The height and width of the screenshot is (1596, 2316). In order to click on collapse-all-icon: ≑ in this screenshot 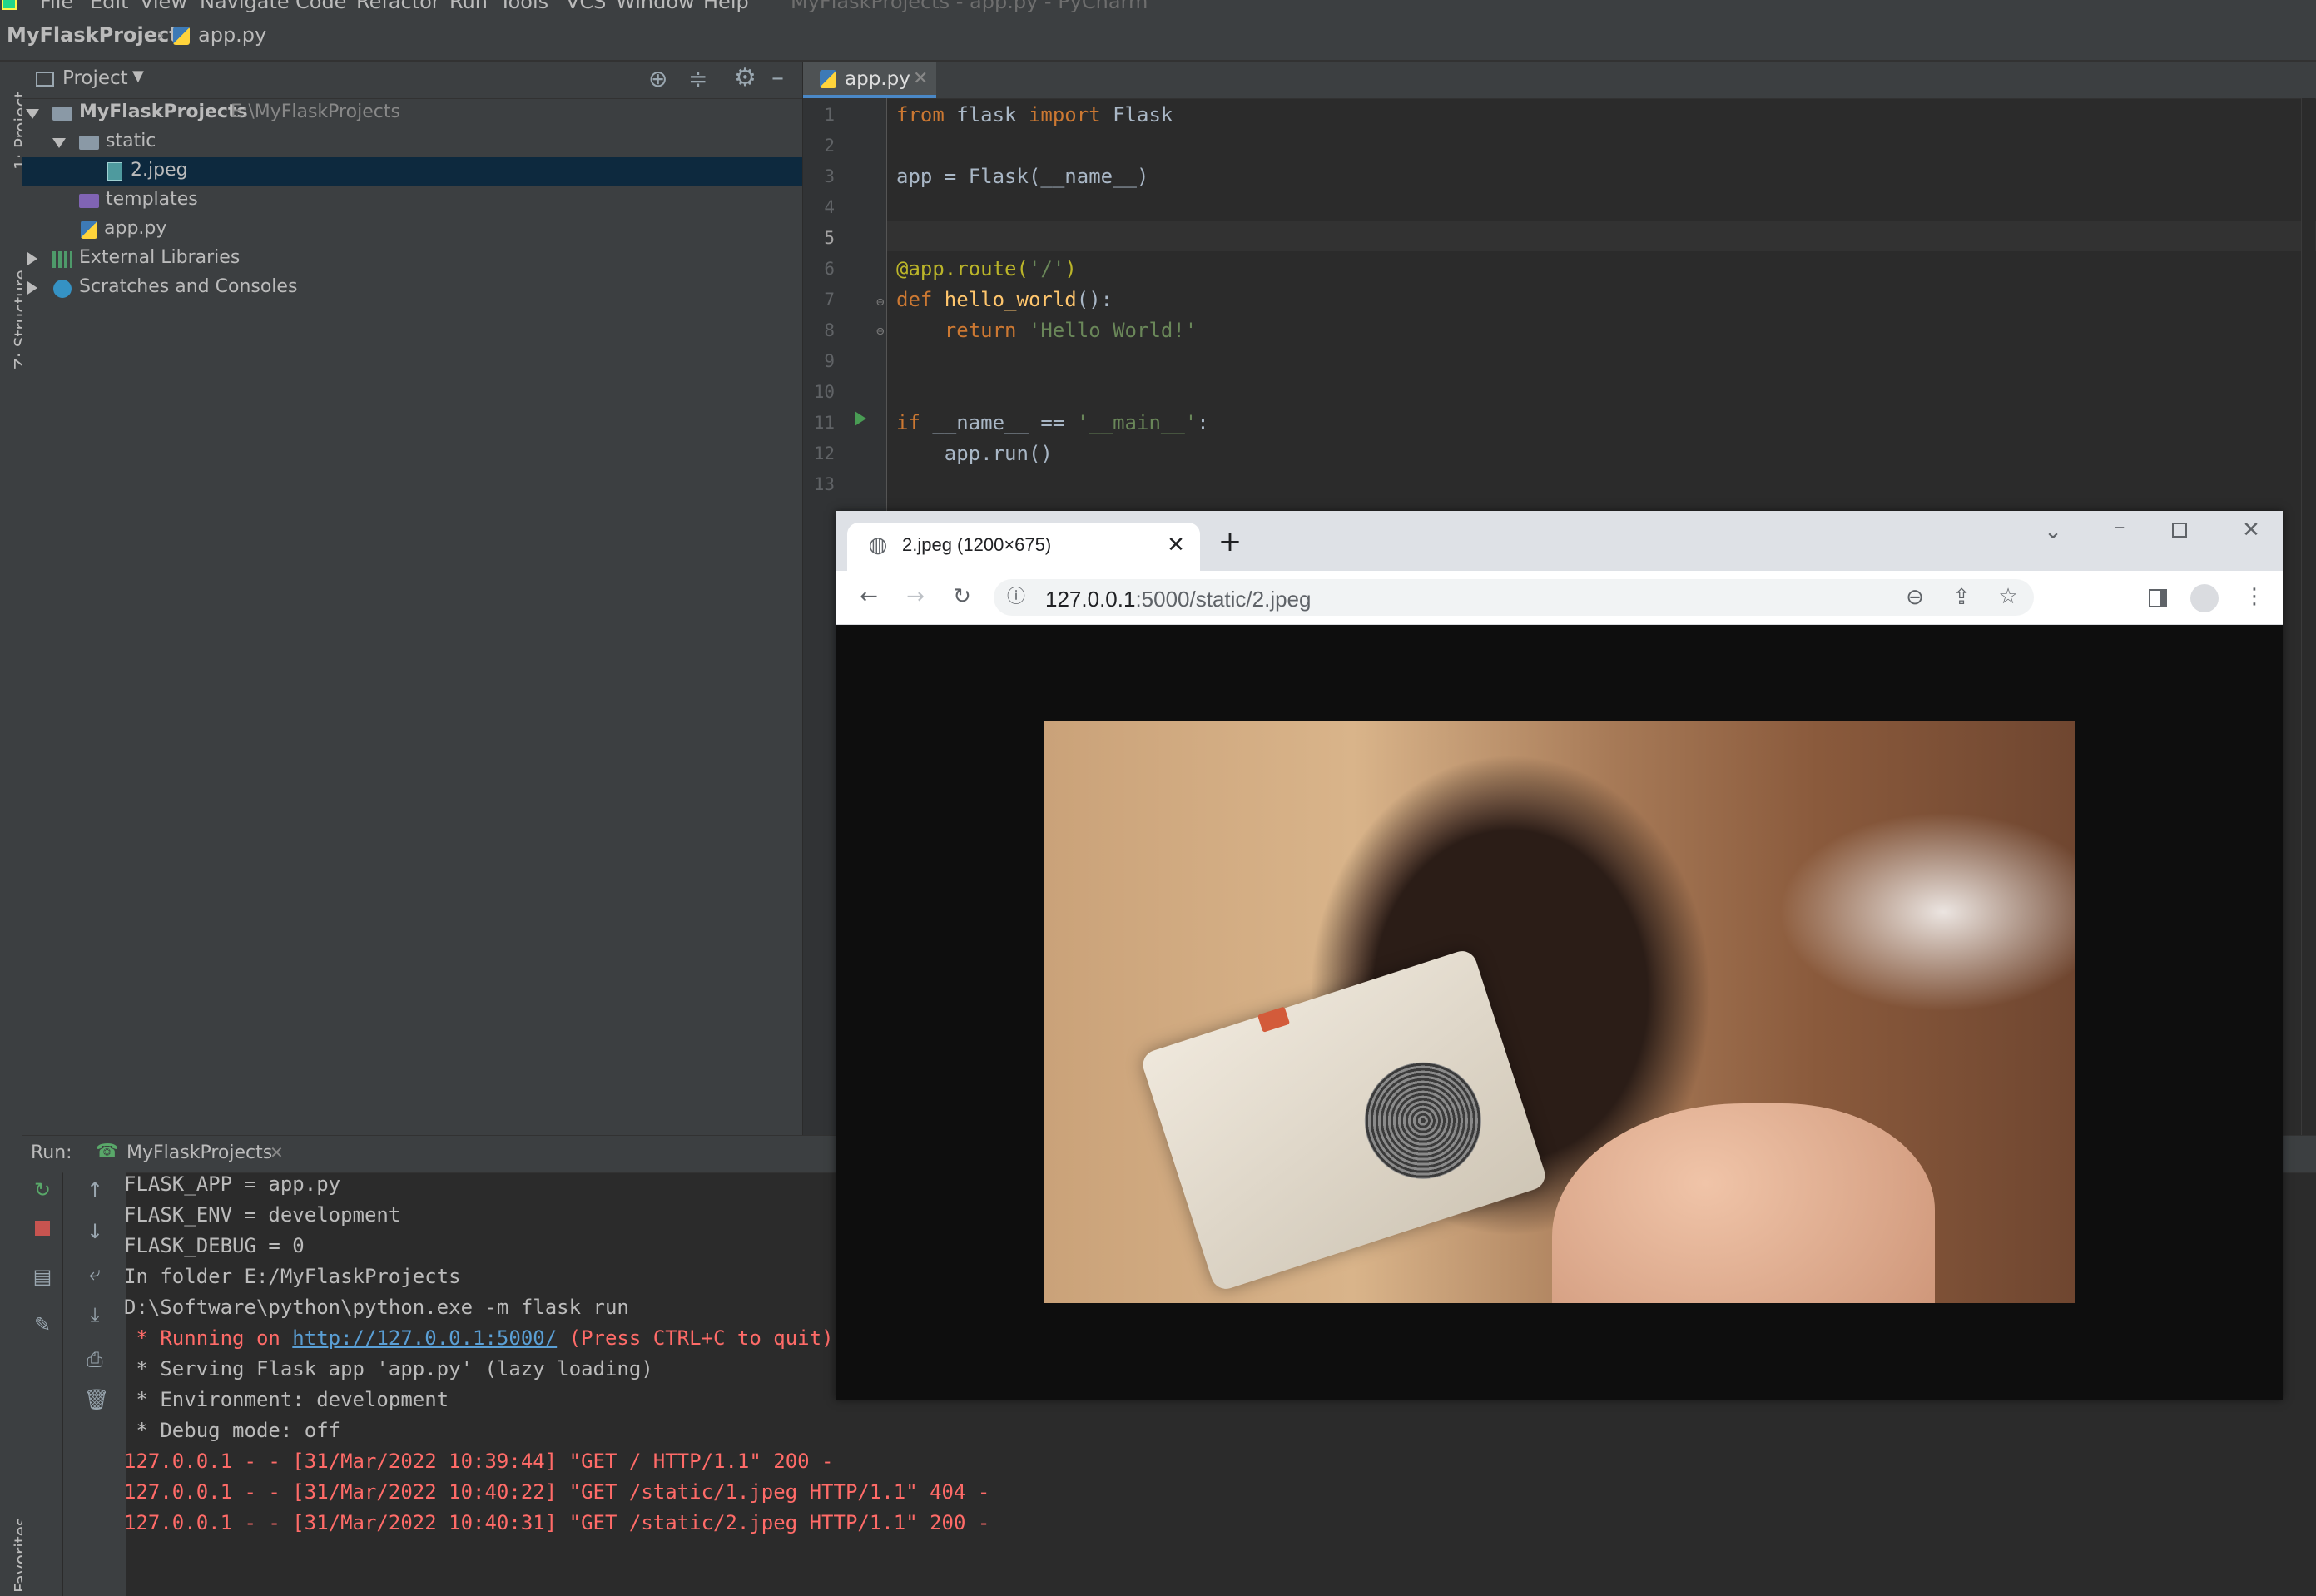, I will do `click(697, 78)`.